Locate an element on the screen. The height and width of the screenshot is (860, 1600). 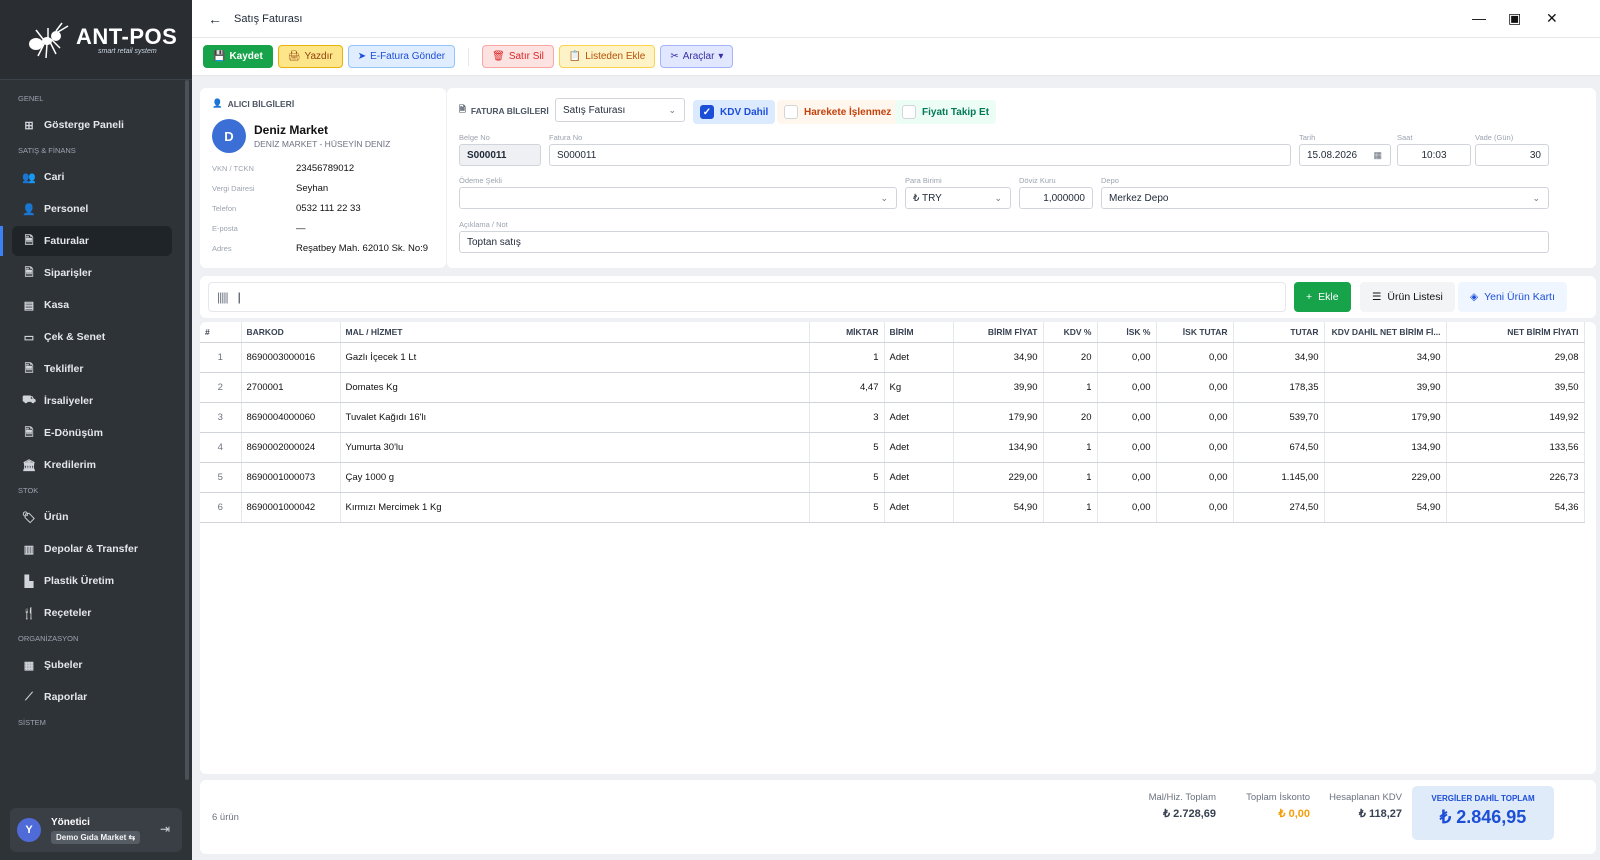
exchange-rate-input: 1,000000 is located at coordinates (1056, 198).